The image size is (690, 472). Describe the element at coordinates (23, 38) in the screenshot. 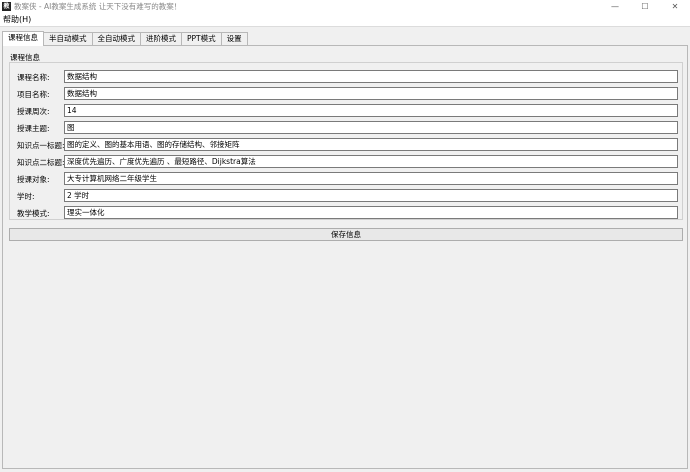

I see `tab-course-info: 课程信息` at that location.